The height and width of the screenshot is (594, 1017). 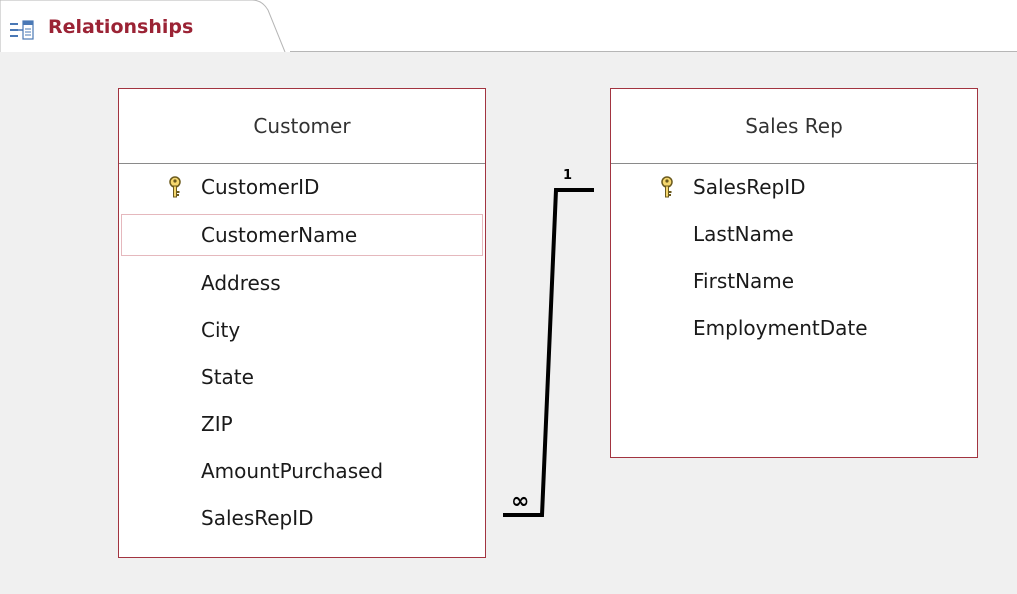 I want to click on tab-relationships: Relationships, so click(x=145, y=26).